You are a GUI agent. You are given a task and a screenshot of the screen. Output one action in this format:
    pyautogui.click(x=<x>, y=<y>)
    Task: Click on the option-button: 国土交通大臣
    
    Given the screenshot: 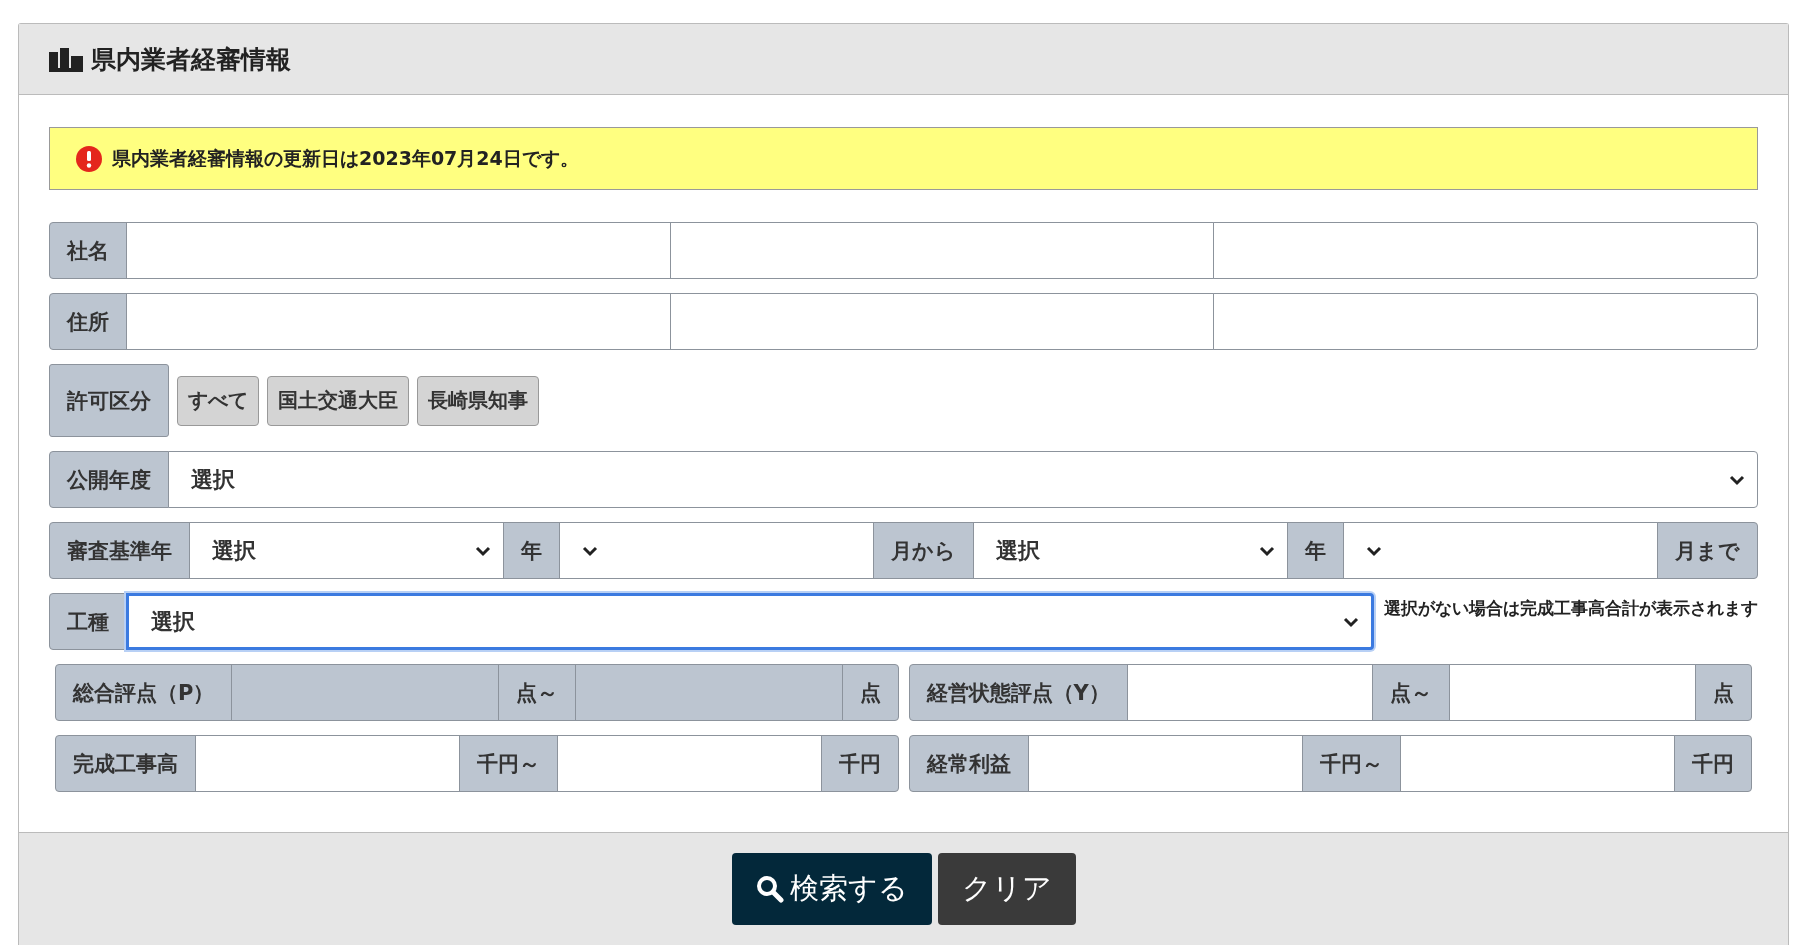 What is the action you would take?
    pyautogui.click(x=338, y=400)
    